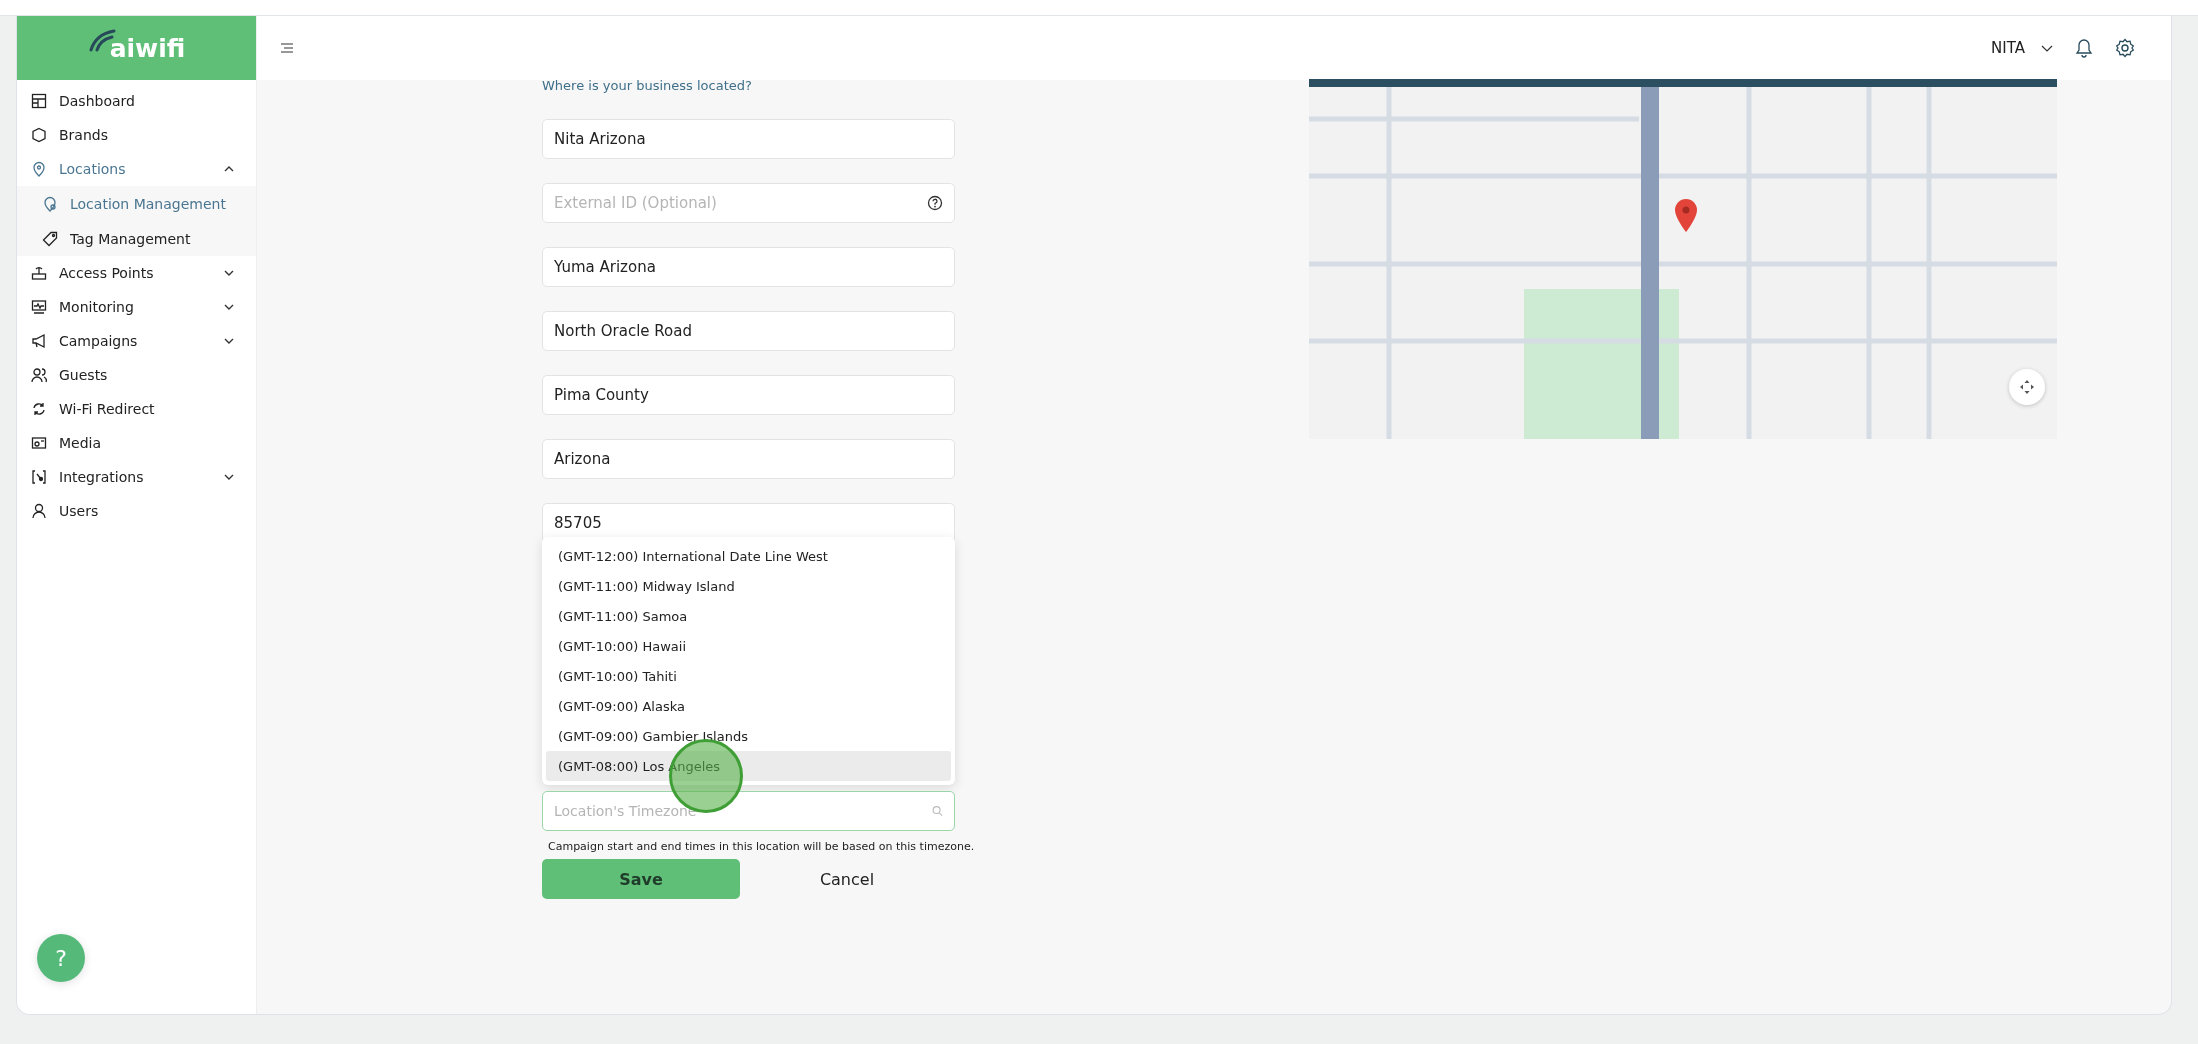 This screenshot has height=1044, width=2198. Describe the element at coordinates (136, 101) in the screenshot. I see `sidebar-item: Dashboard` at that location.